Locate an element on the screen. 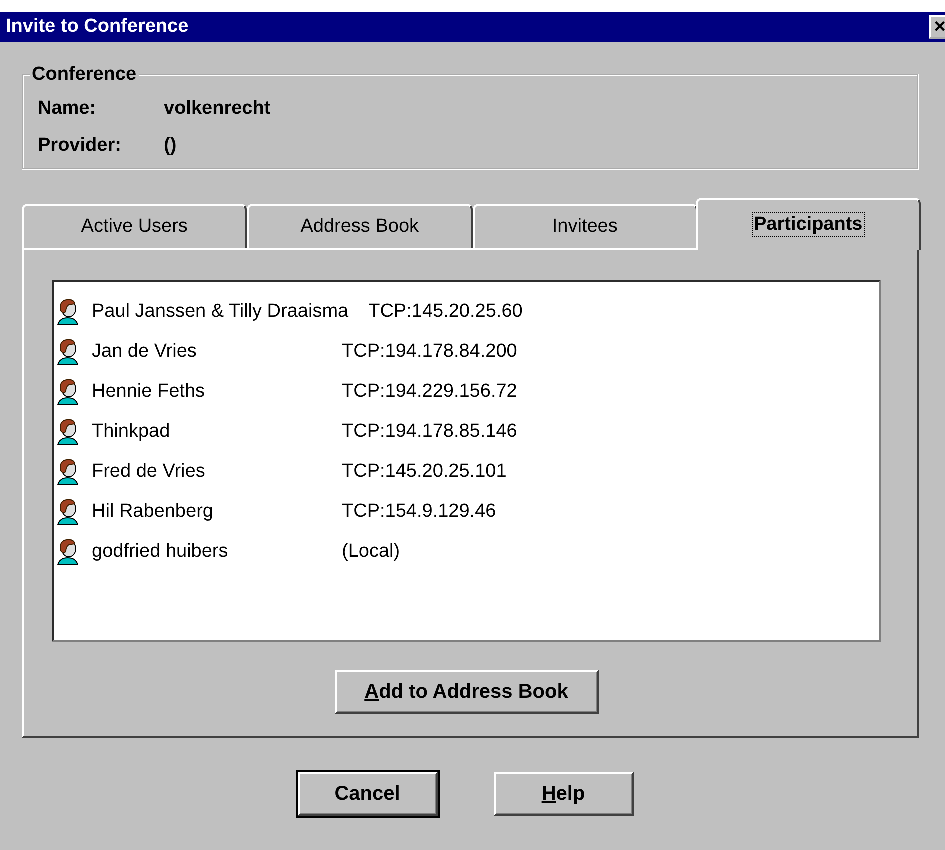  tab: Active Users is located at coordinates (135, 226).